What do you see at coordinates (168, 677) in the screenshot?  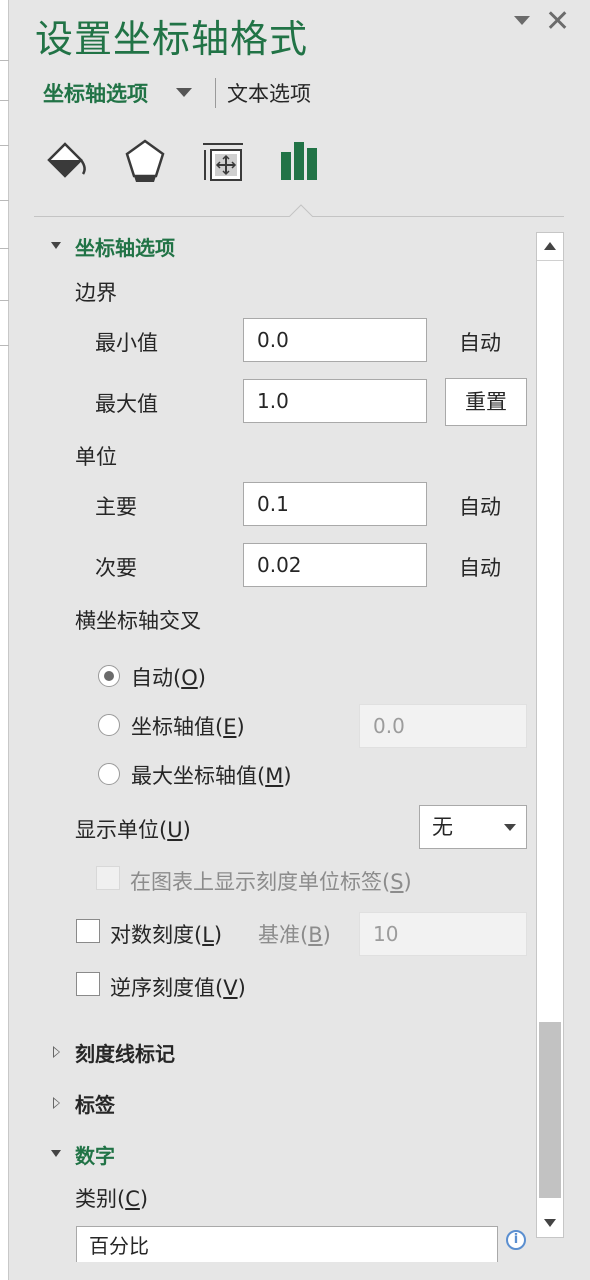 I see `radio-crosses-auto-label: 自动(O)` at bounding box center [168, 677].